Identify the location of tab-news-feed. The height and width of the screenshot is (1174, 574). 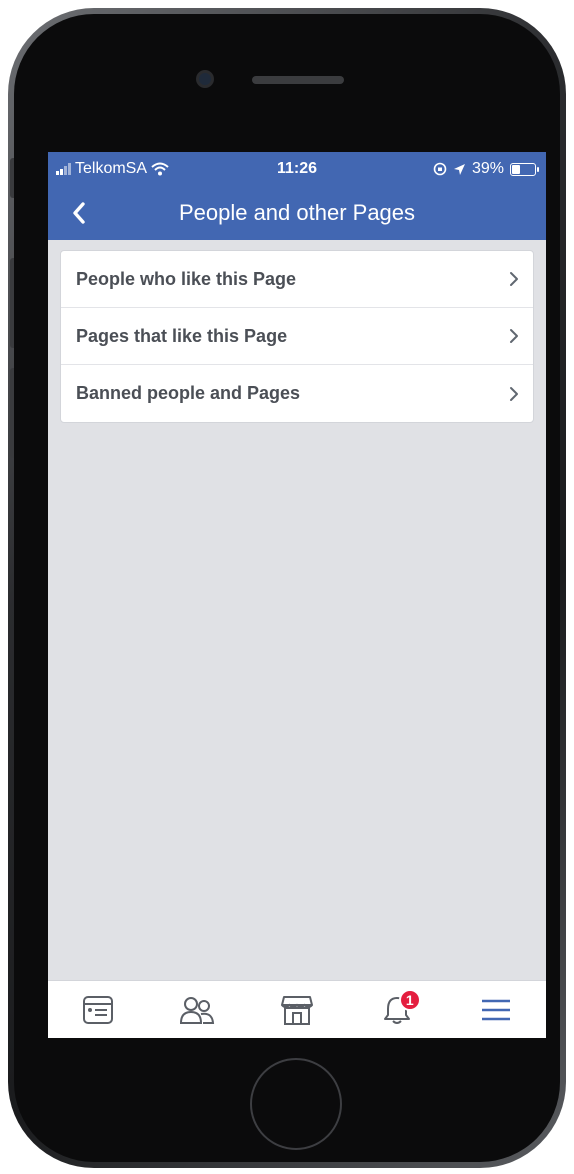
(98, 1009).